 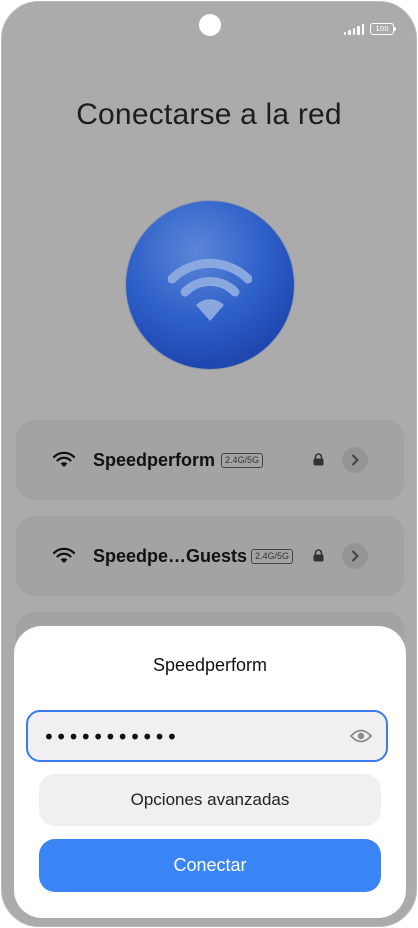 I want to click on network-item: Speedperform 2.4G/5G, so click(x=210, y=460).